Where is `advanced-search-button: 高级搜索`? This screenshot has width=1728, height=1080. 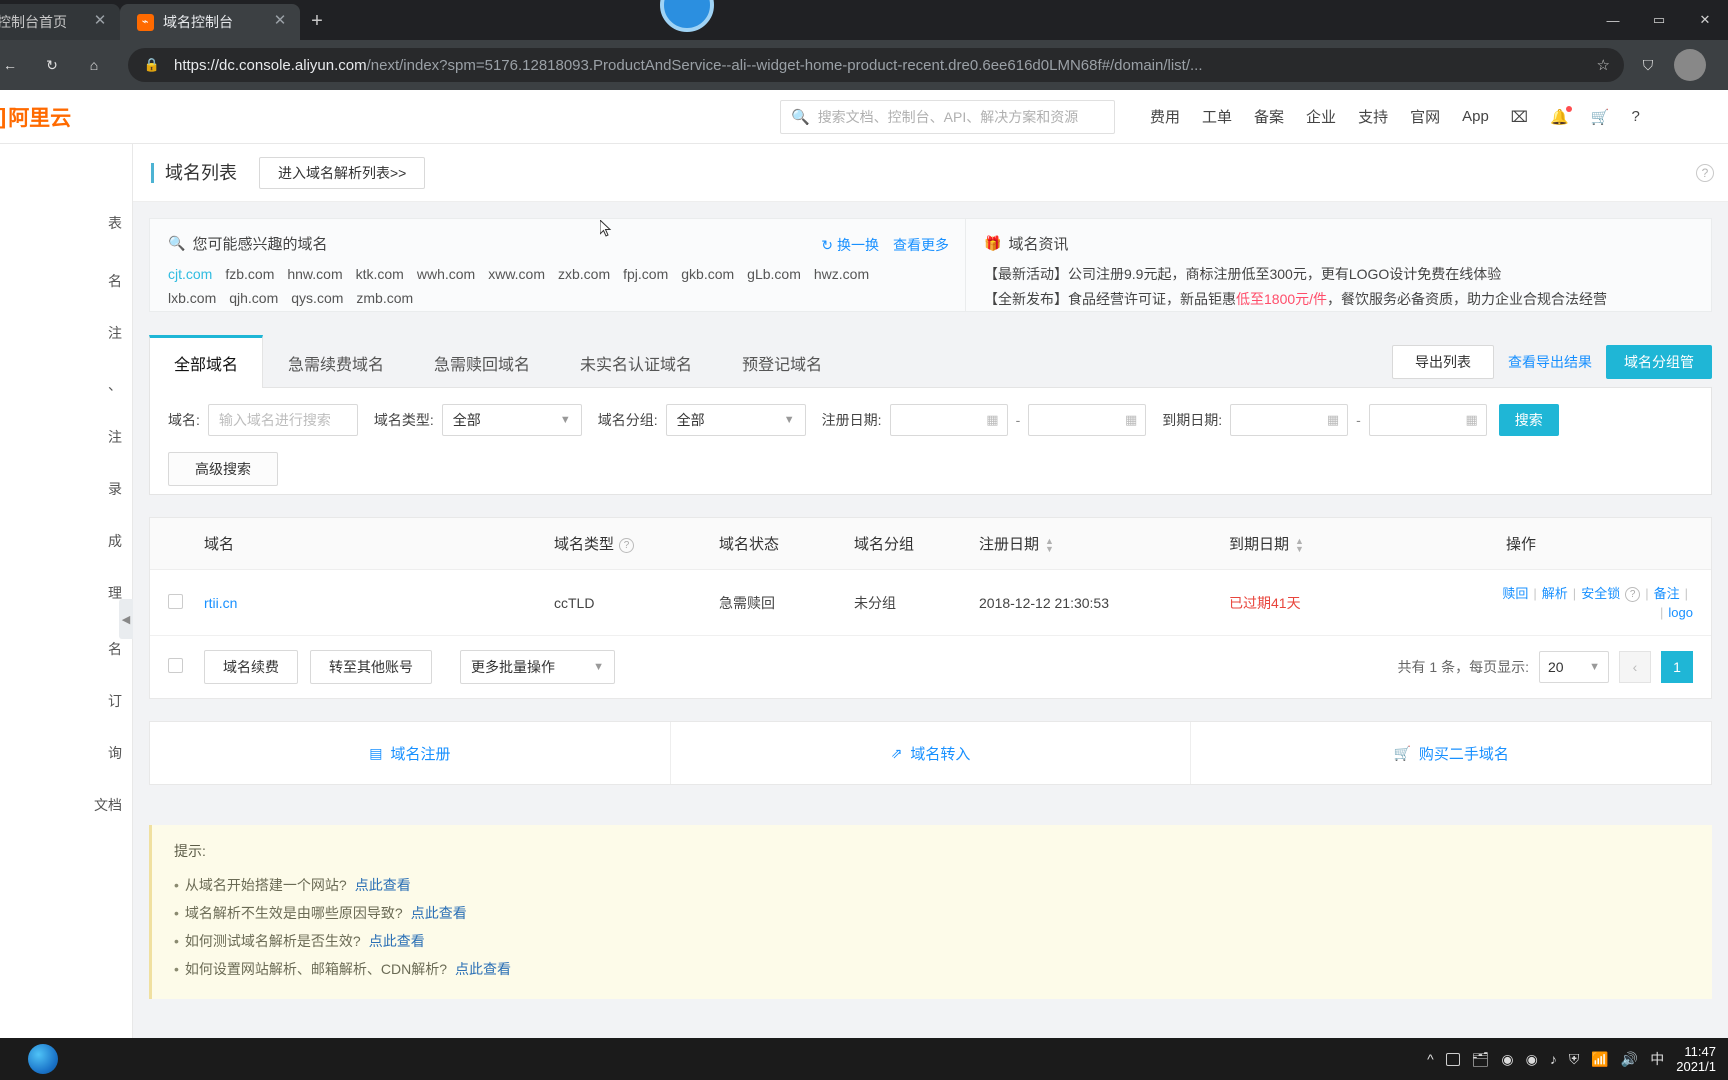 advanced-search-button: 高级搜索 is located at coordinates (223, 469).